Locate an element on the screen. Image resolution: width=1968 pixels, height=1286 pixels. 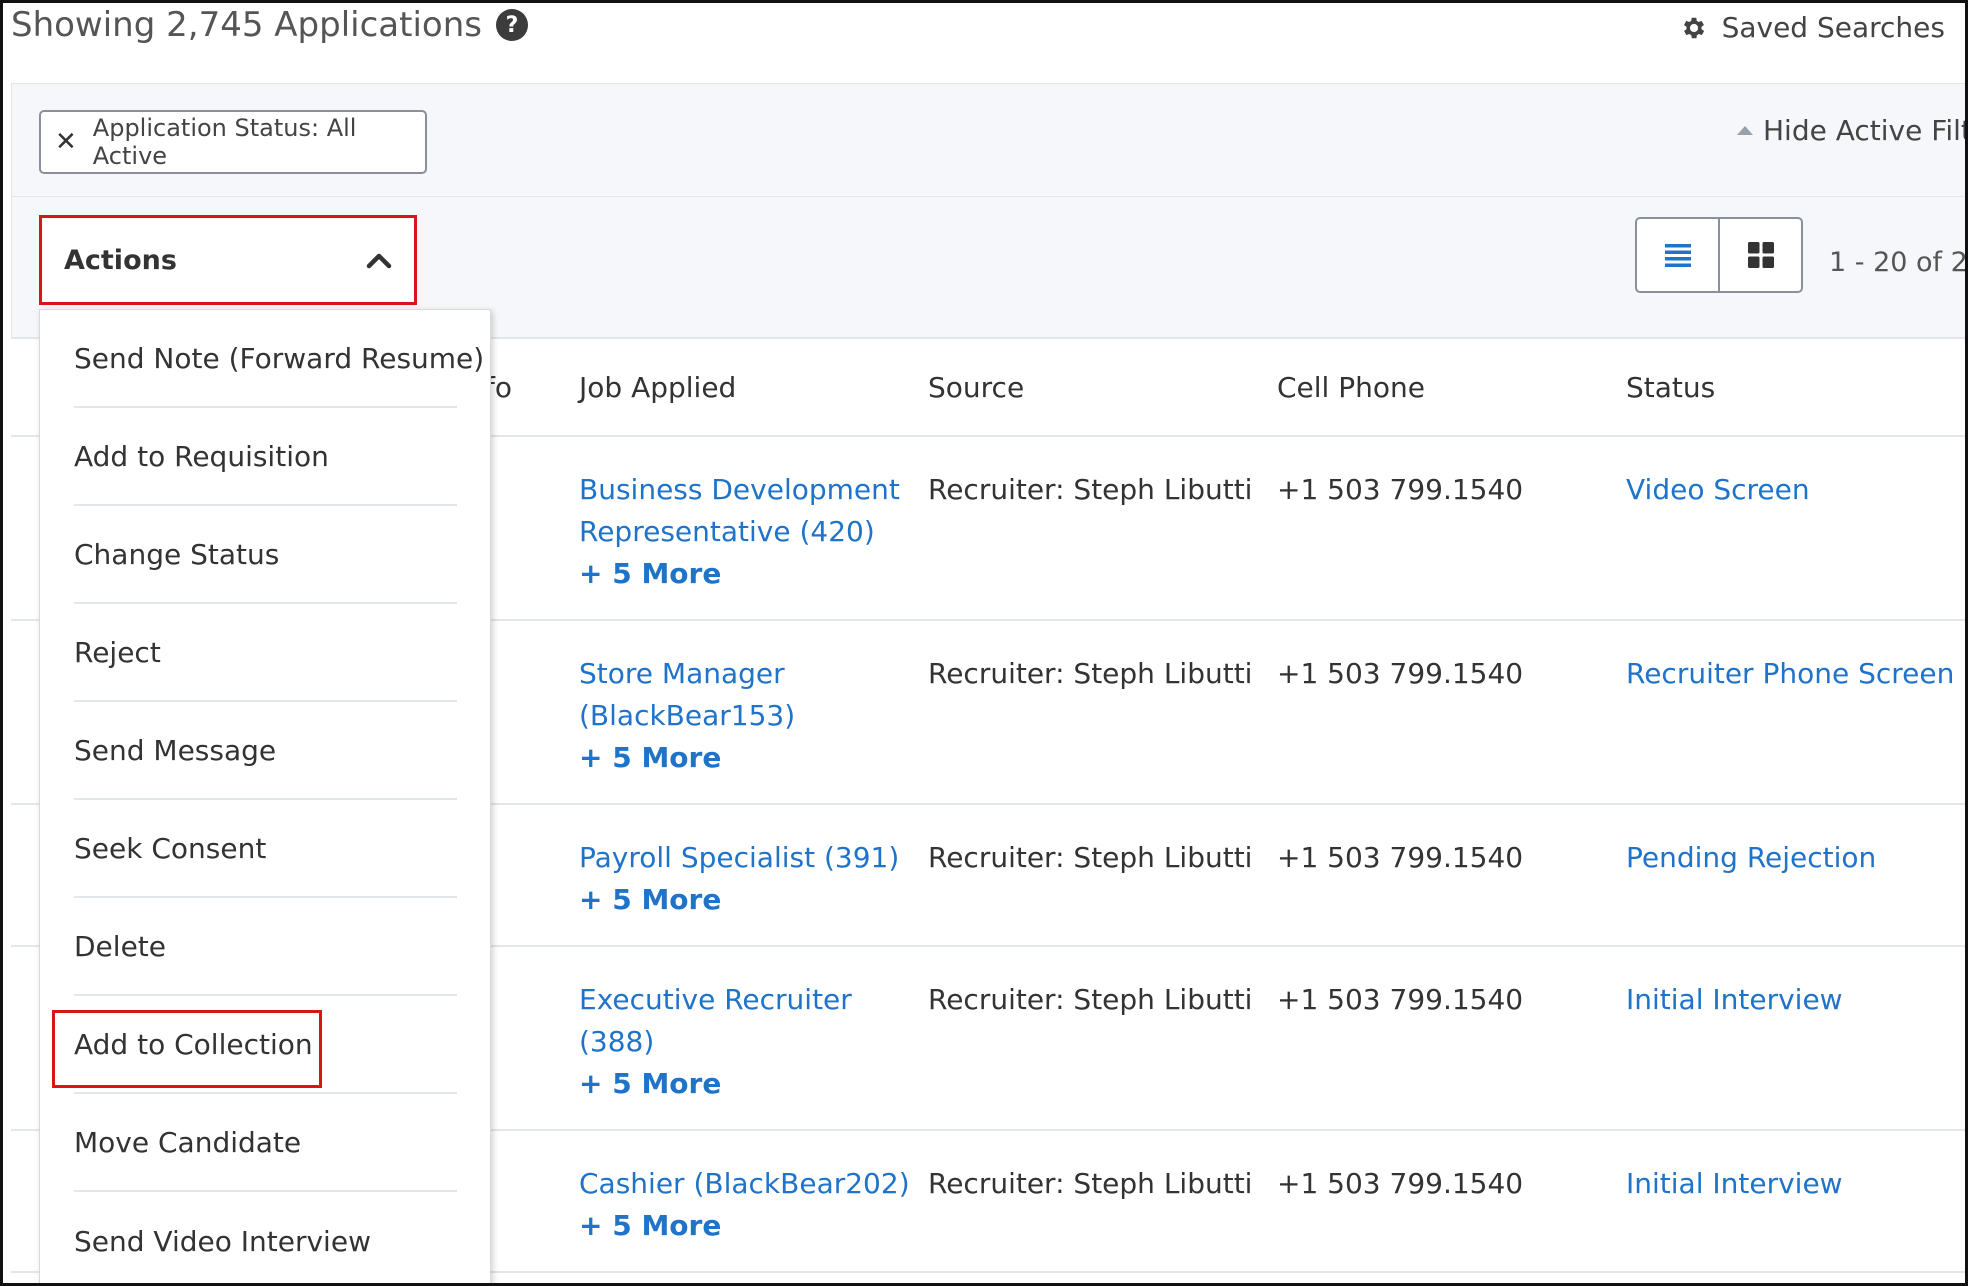
list-view-button is located at coordinates (1677, 255).